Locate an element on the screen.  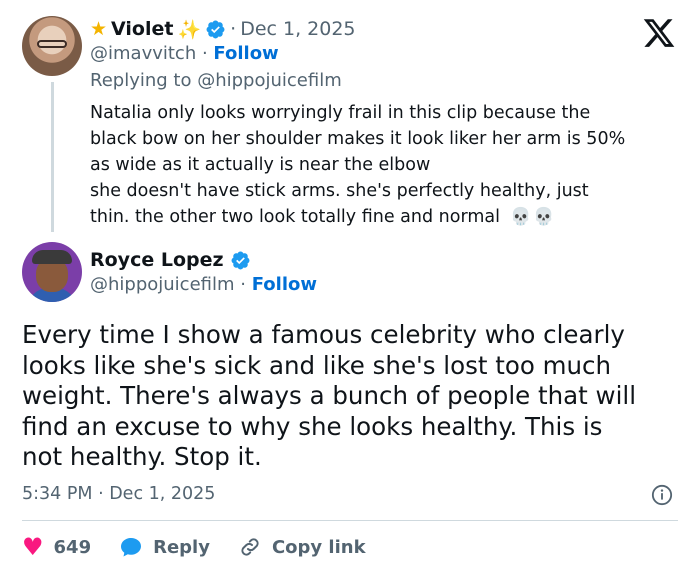
reply-author-row: ★ Violet ✨ · Dec 1, 2025 is located at coordinates (223, 29).